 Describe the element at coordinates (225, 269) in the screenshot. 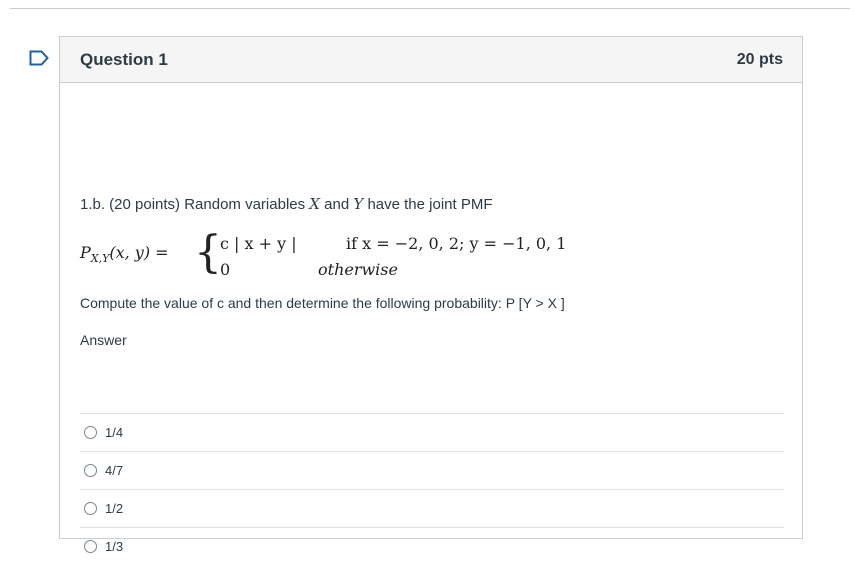

I see `formula-case2-expr: 0` at that location.